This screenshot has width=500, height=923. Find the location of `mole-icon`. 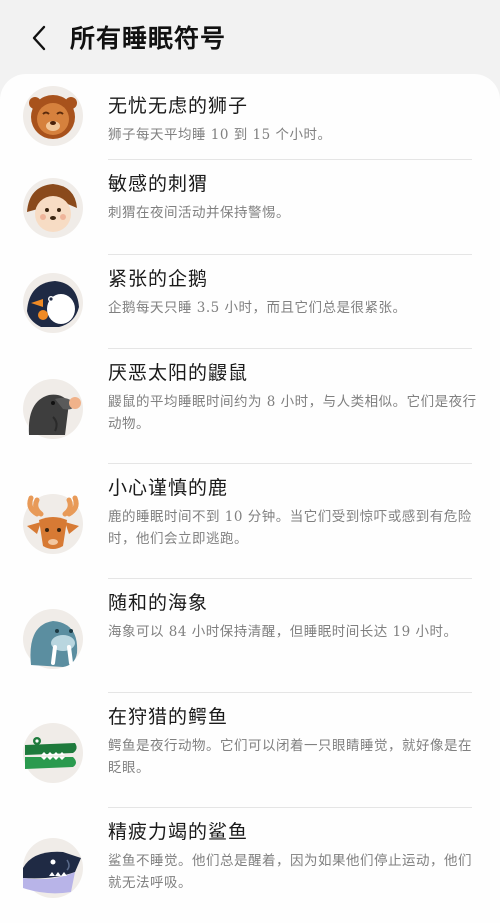

mole-icon is located at coordinates (53, 409).